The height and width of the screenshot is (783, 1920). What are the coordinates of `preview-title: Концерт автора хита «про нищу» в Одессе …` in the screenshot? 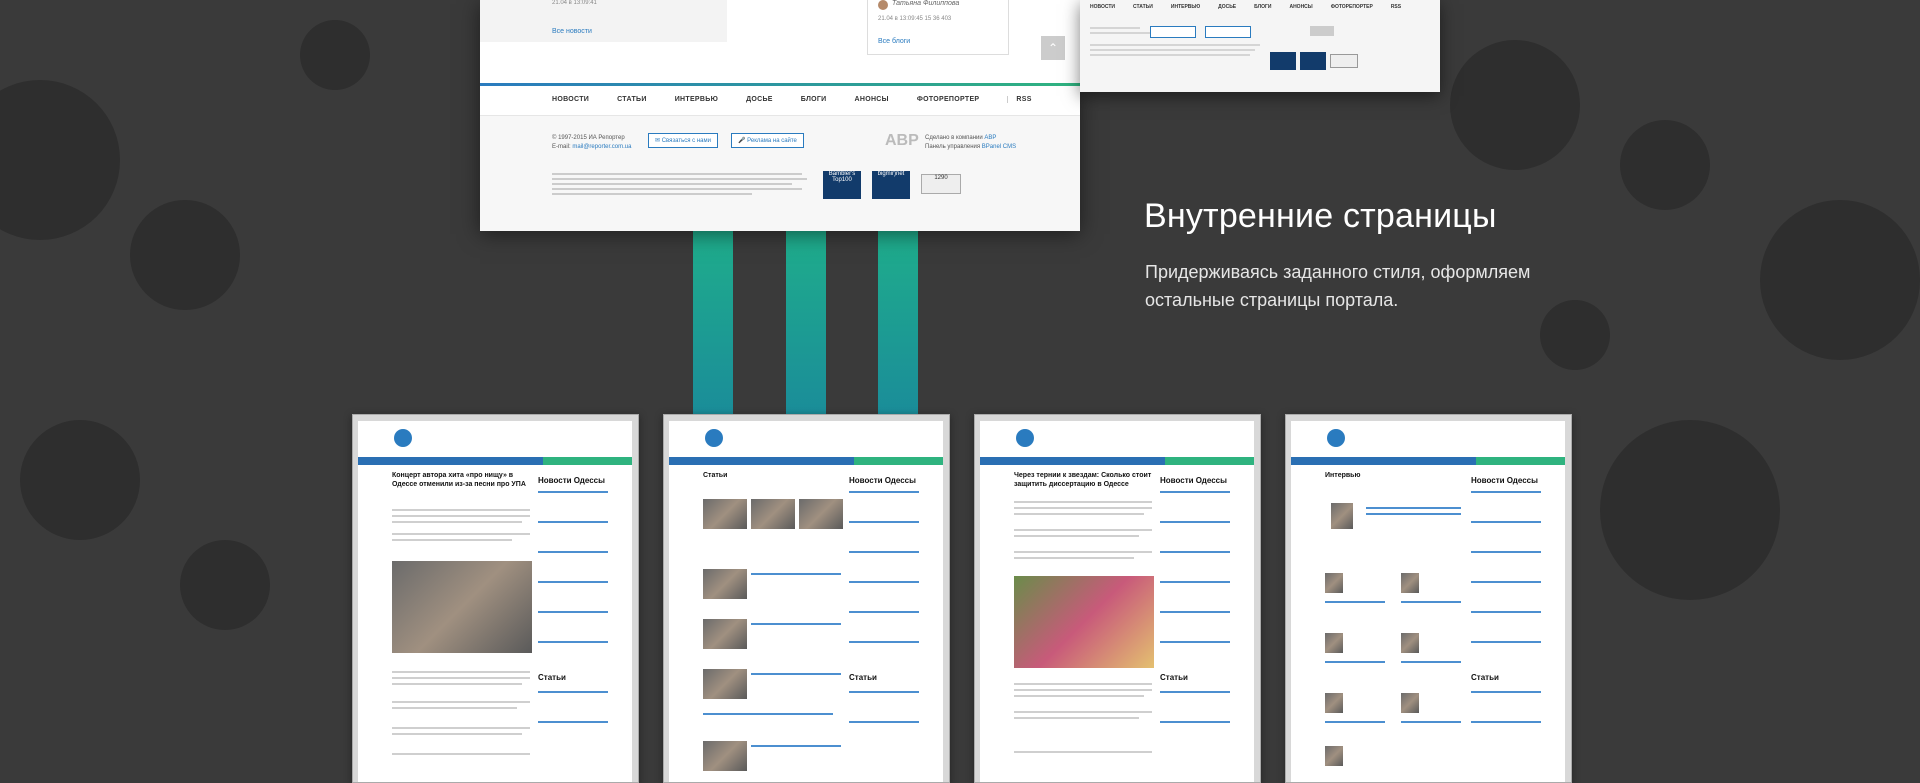 It's located at (459, 480).